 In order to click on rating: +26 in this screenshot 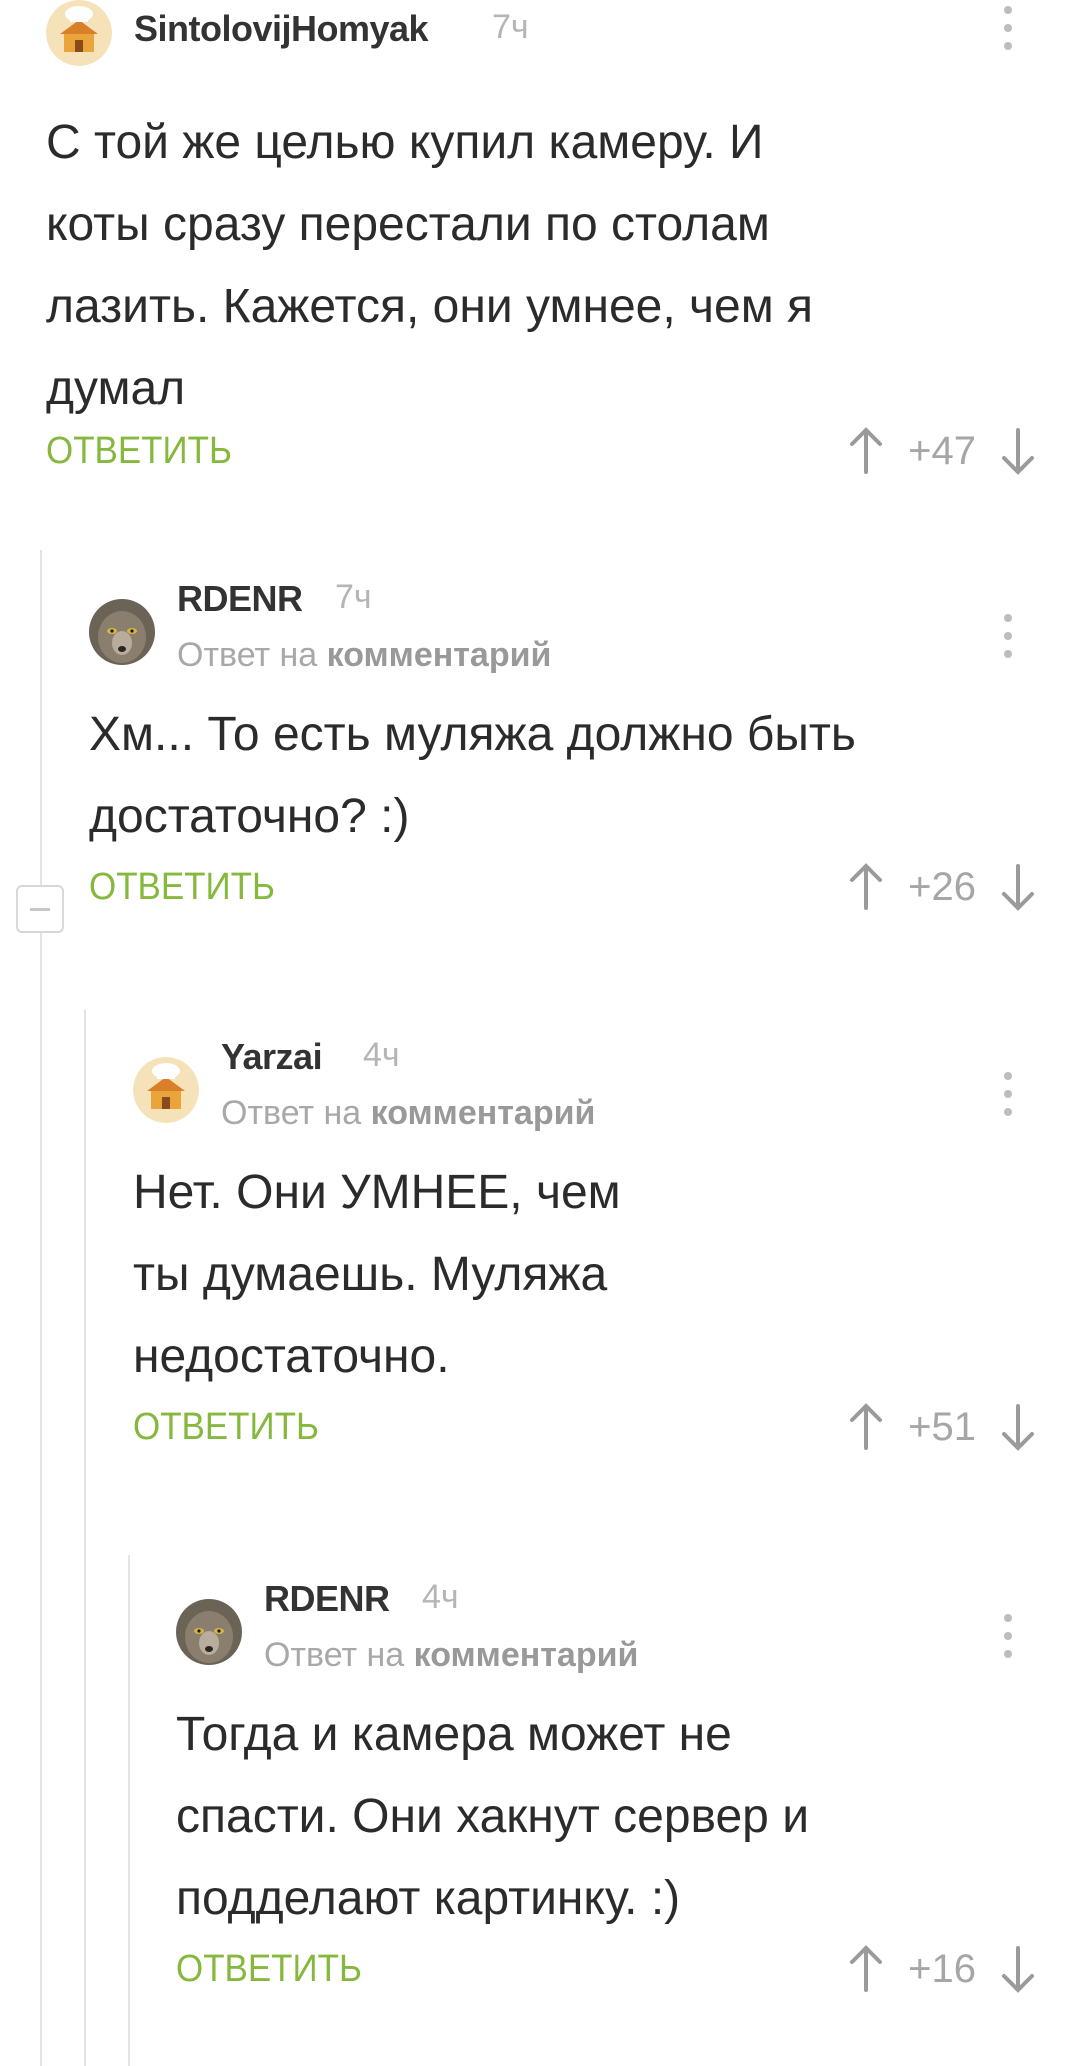, I will do `click(942, 886)`.